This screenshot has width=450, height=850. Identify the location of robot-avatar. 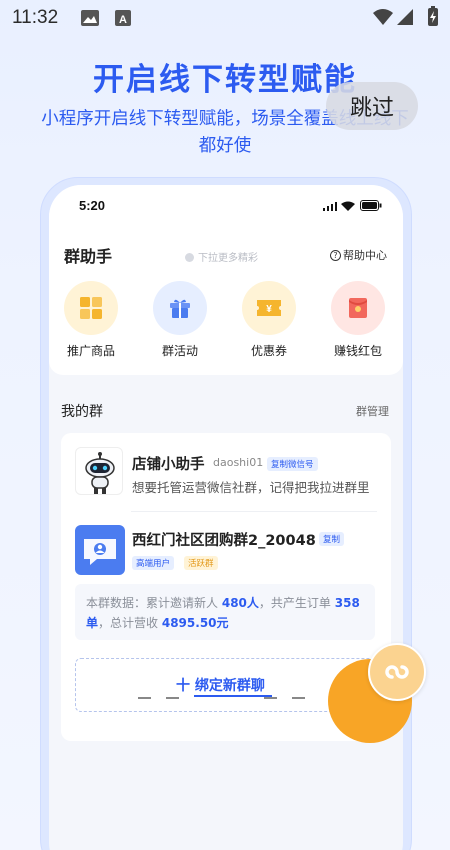
(99, 471).